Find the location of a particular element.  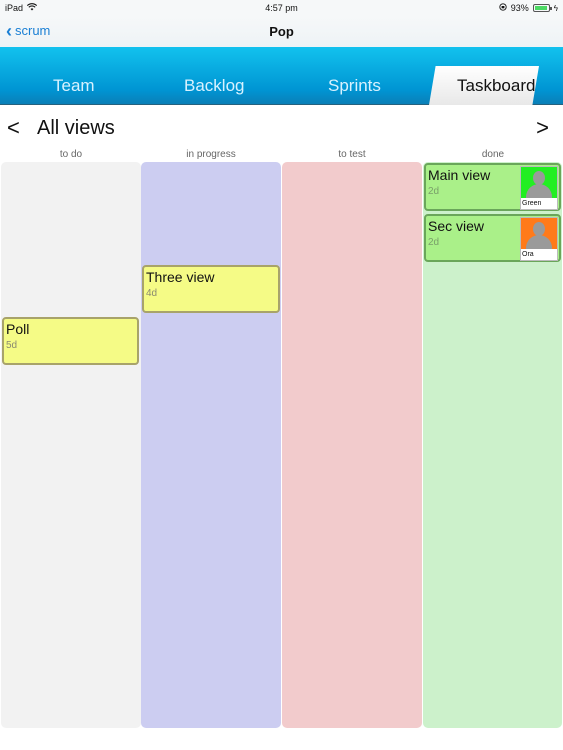

battery-percent: 93% is located at coordinates (519, 8).